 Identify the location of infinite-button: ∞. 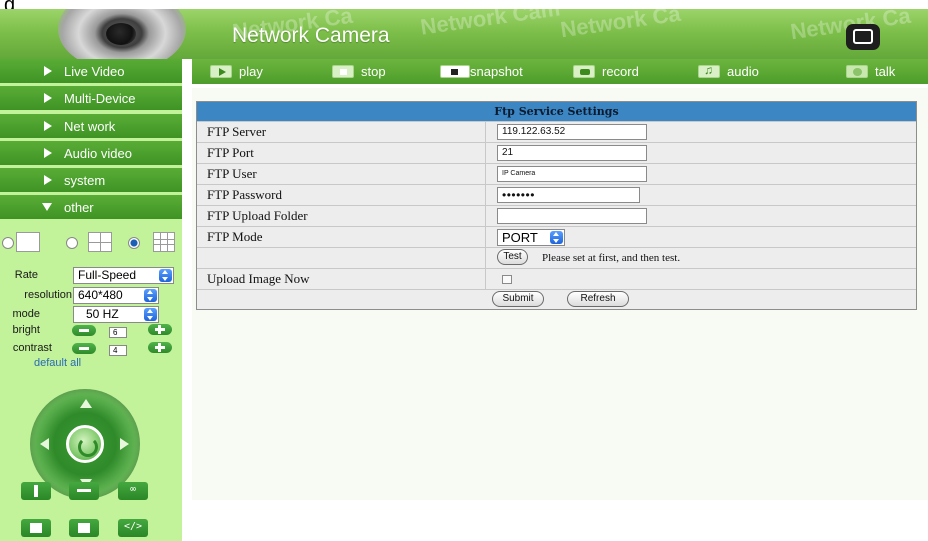
(133, 491).